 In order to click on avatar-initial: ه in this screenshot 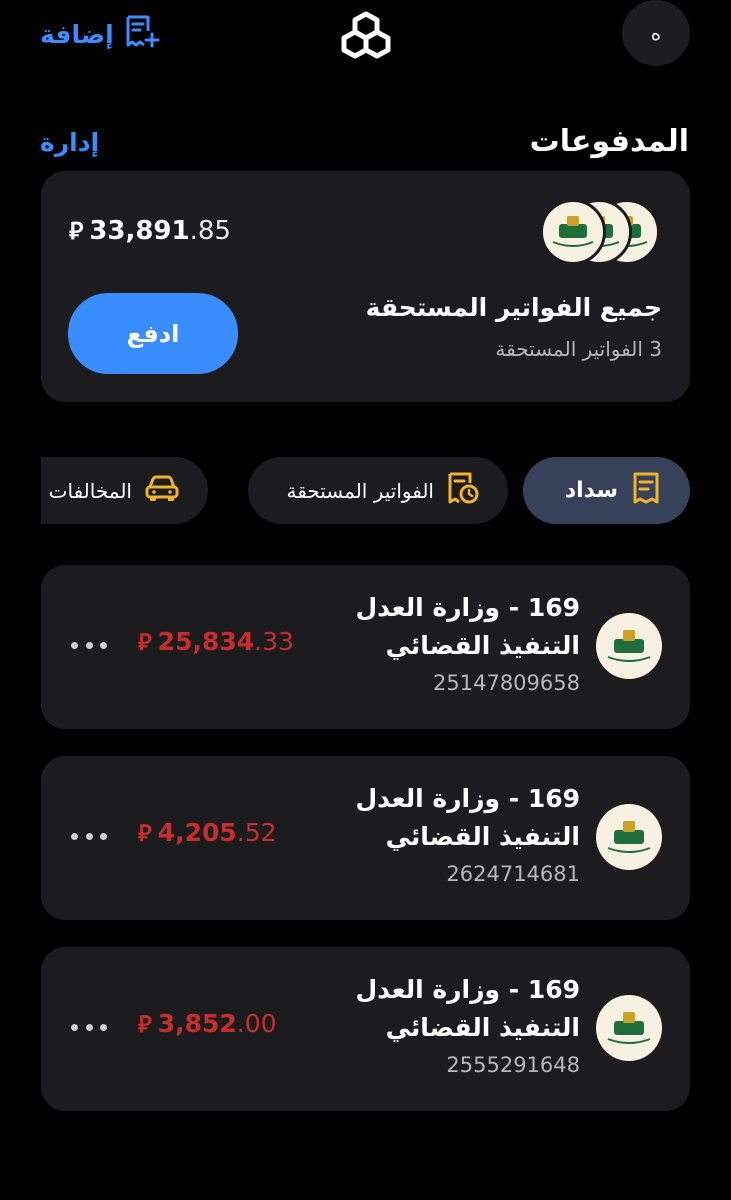, I will do `click(656, 33)`.